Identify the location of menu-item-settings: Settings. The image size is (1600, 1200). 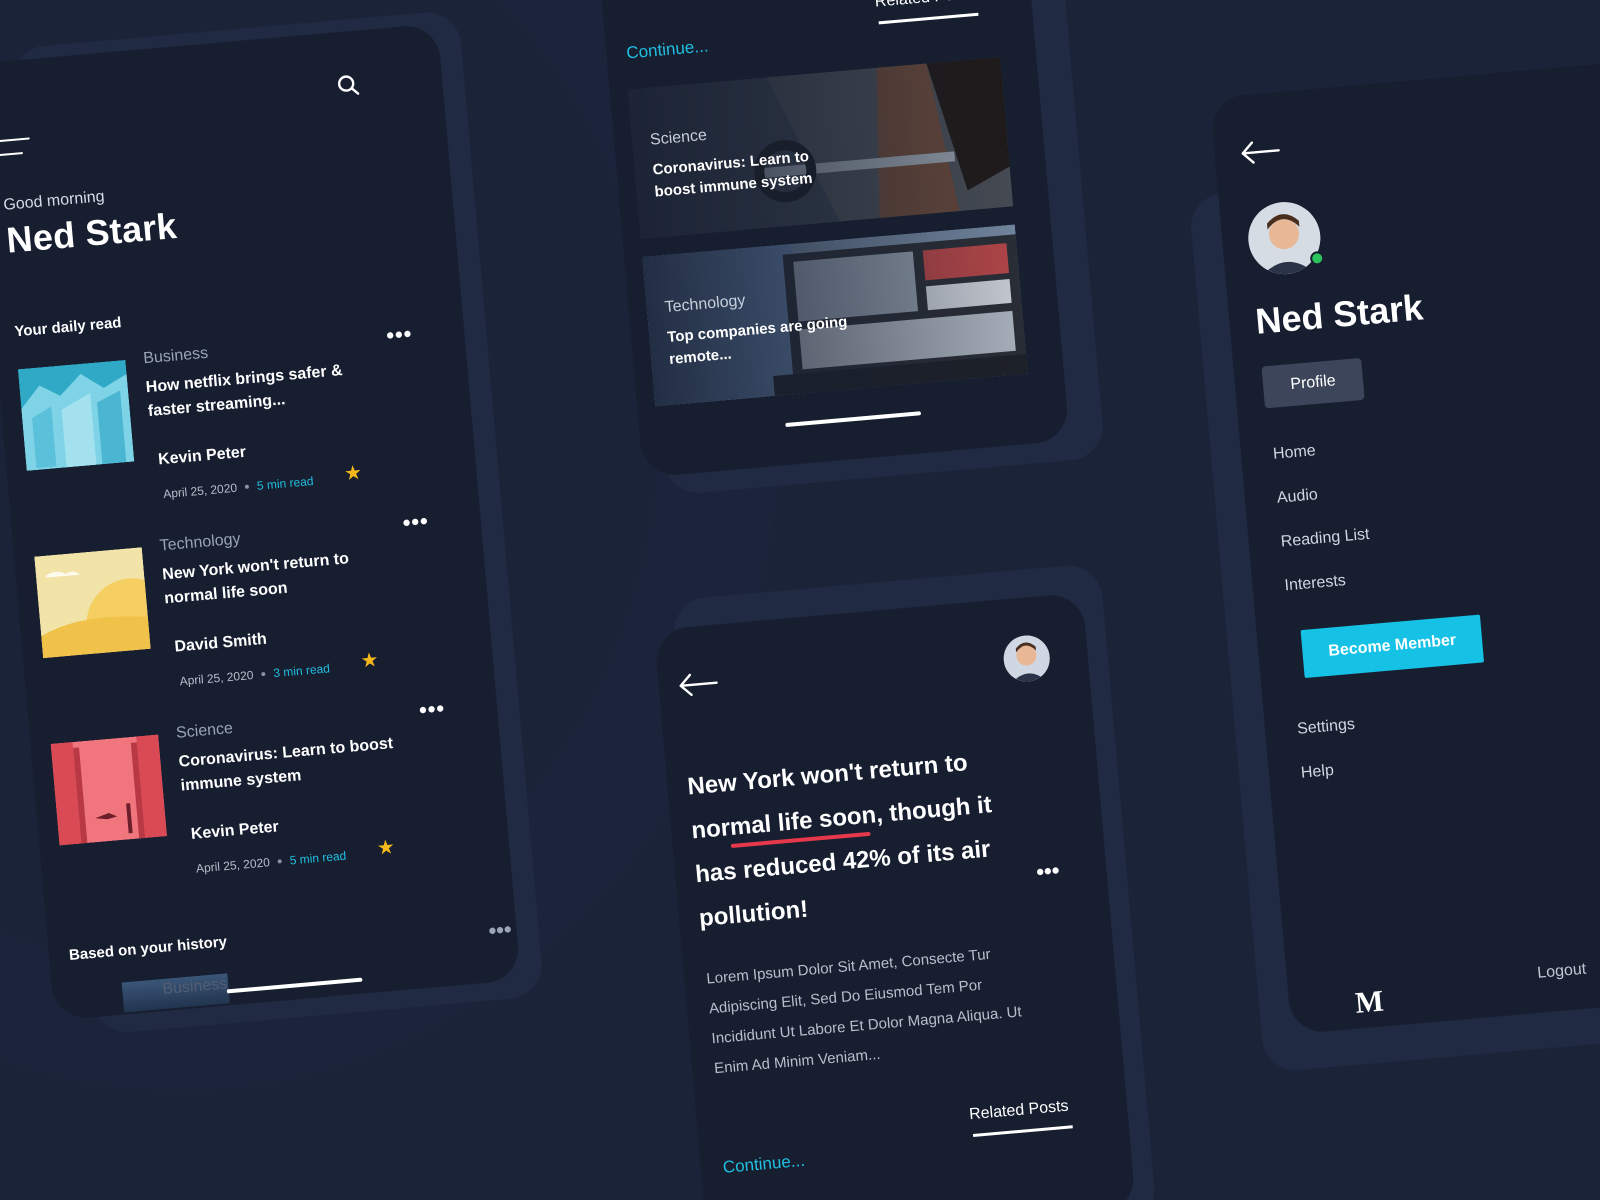
(1325, 727).